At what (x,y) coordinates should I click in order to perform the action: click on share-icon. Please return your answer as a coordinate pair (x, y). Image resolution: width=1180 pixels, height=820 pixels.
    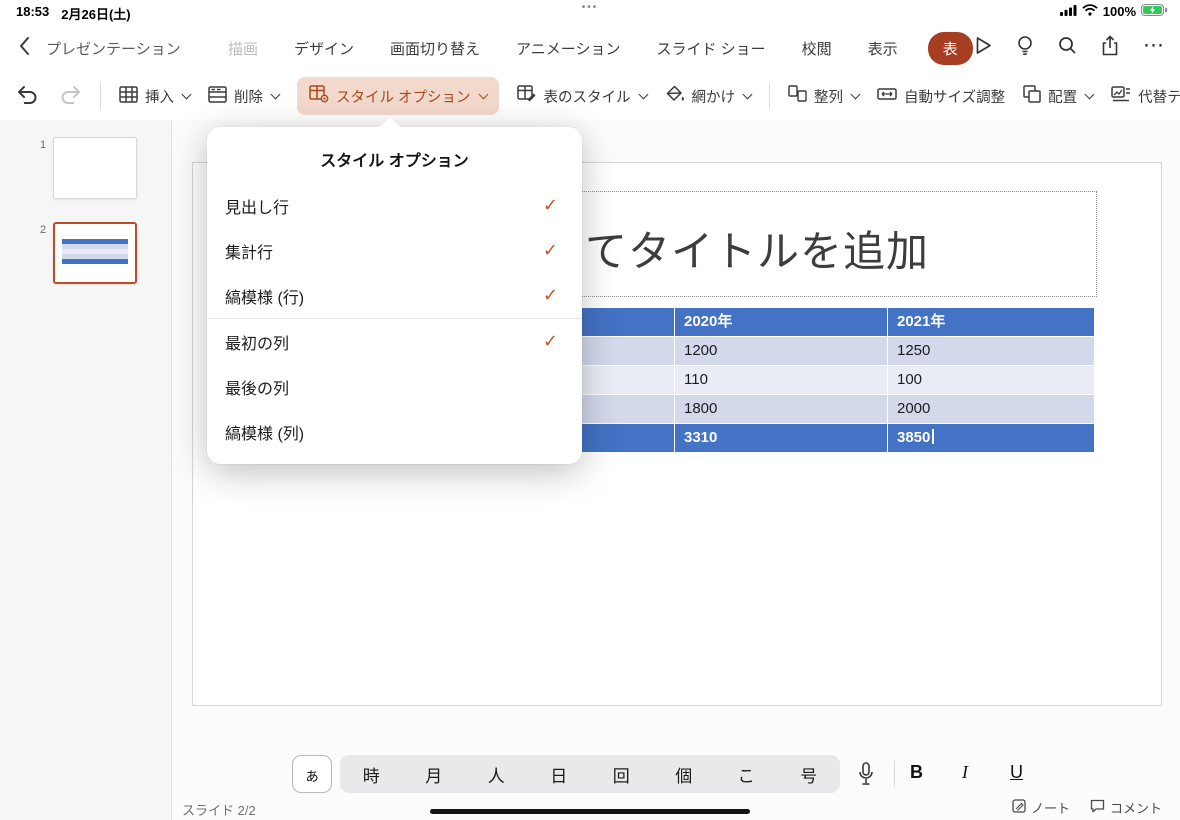
    Looking at the image, I should click on (1110, 48).